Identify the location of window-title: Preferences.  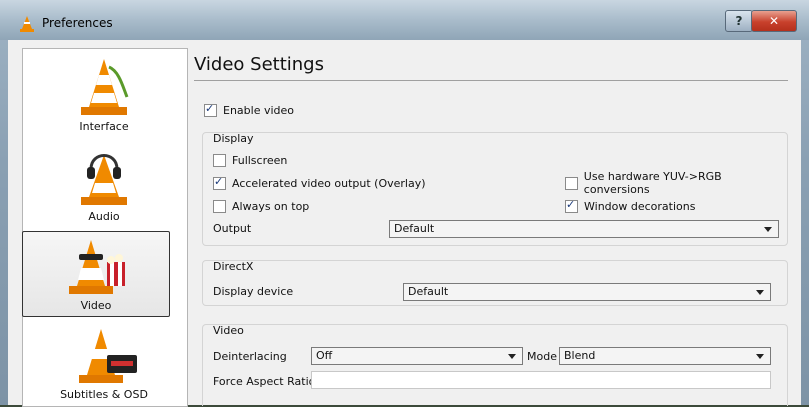
(77, 23).